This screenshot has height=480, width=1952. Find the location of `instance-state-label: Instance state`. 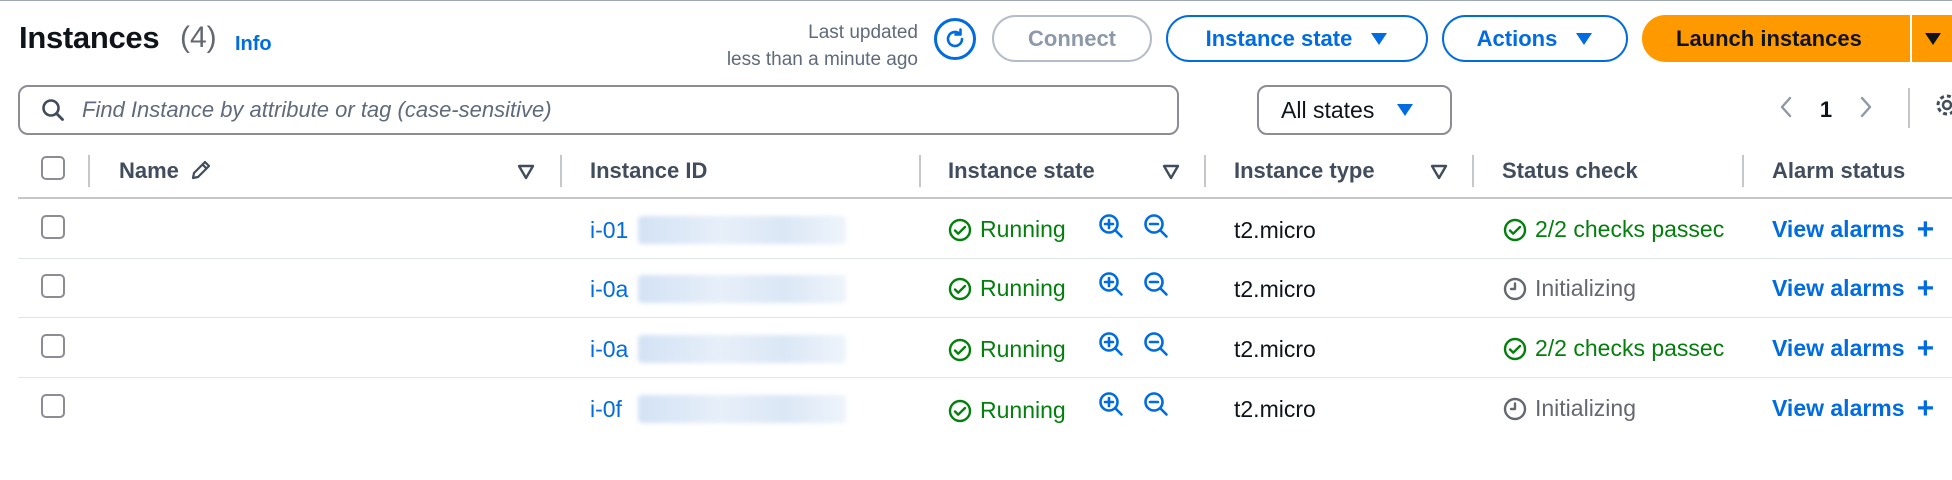

instance-state-label: Instance state is located at coordinates (1279, 38).